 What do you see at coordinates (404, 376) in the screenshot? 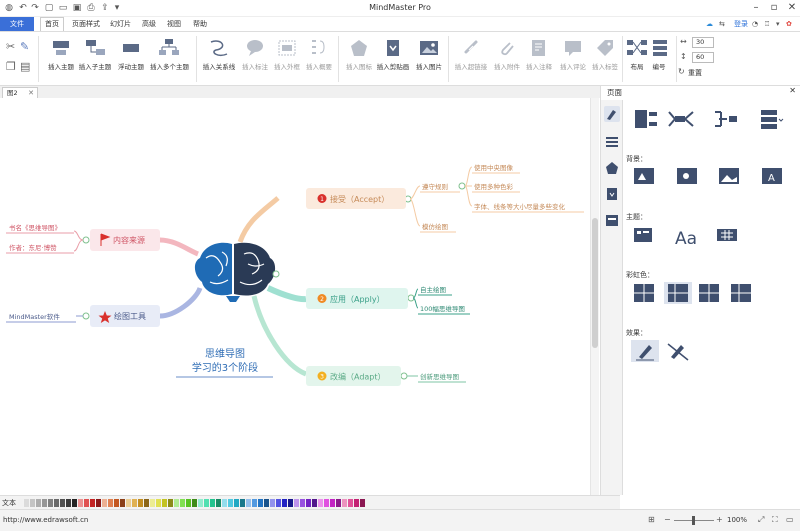
I see `collapse-toggle-adapt` at bounding box center [404, 376].